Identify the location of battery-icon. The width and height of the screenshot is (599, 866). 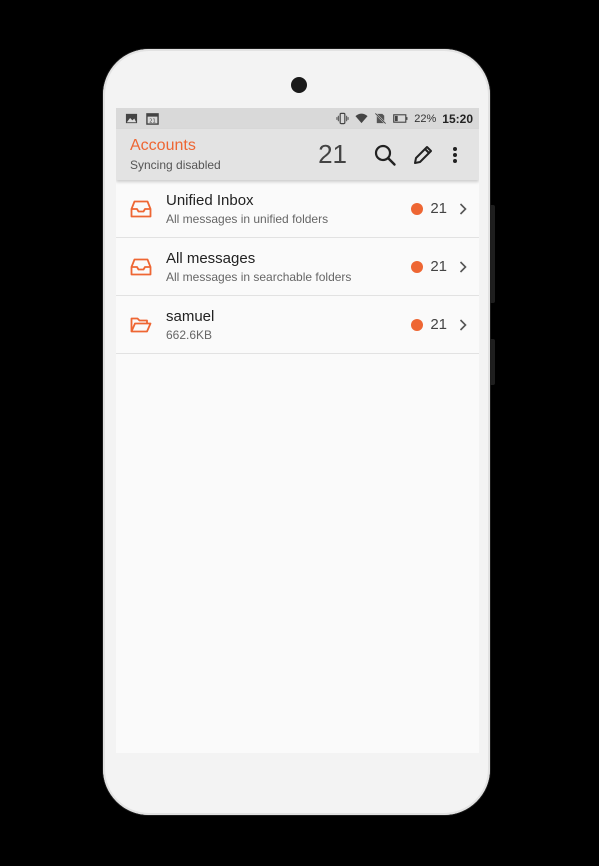
(400, 118).